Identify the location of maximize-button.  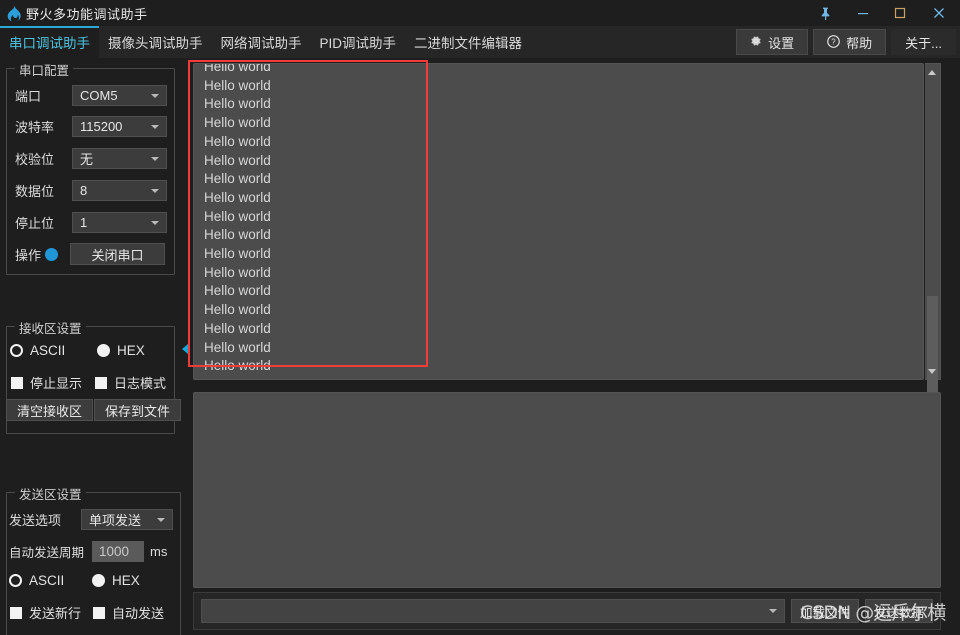
(899, 13).